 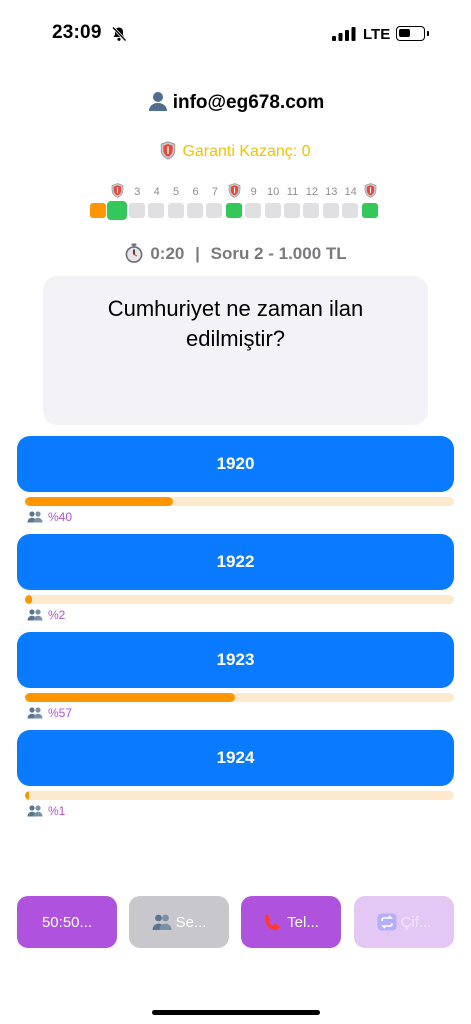 What do you see at coordinates (246, 151) in the screenshot?
I see `guarantee-text: Garanti Kazanç: 0` at bounding box center [246, 151].